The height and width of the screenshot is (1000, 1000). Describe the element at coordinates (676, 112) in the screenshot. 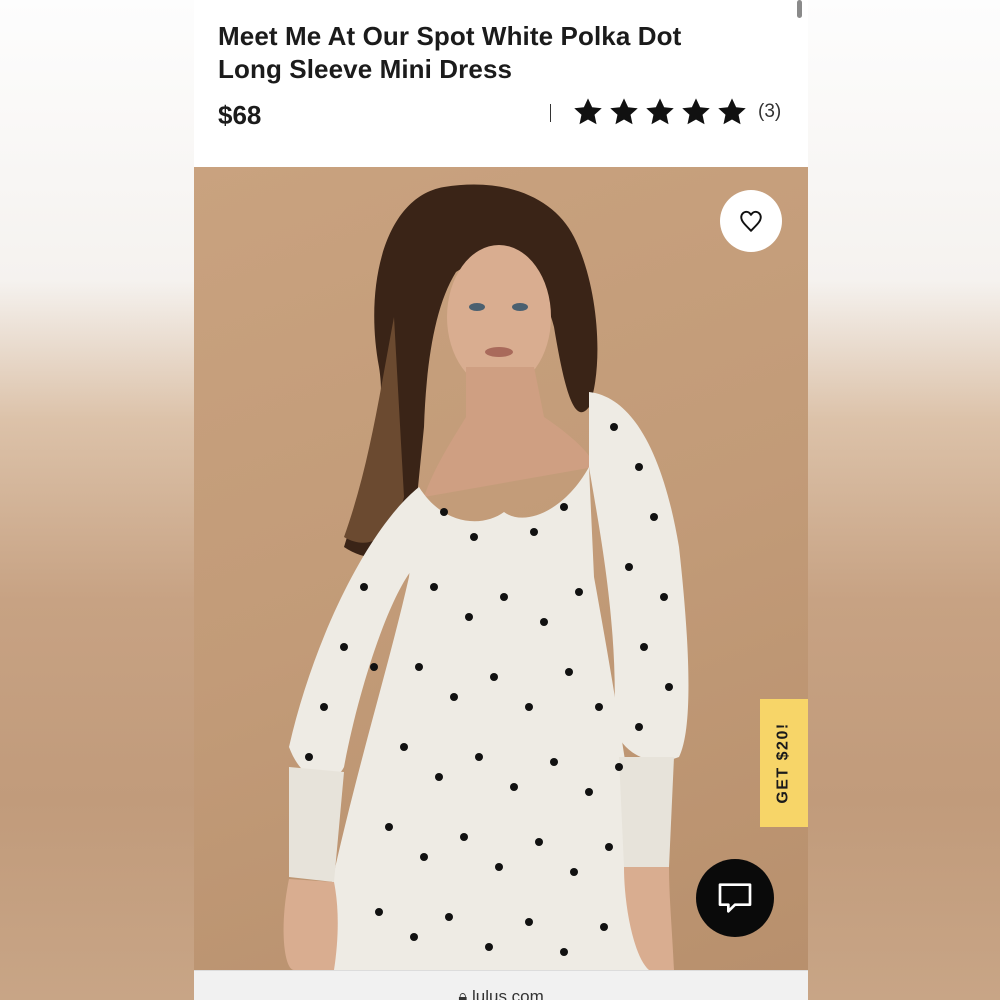

I see `star-rating: (3)` at that location.